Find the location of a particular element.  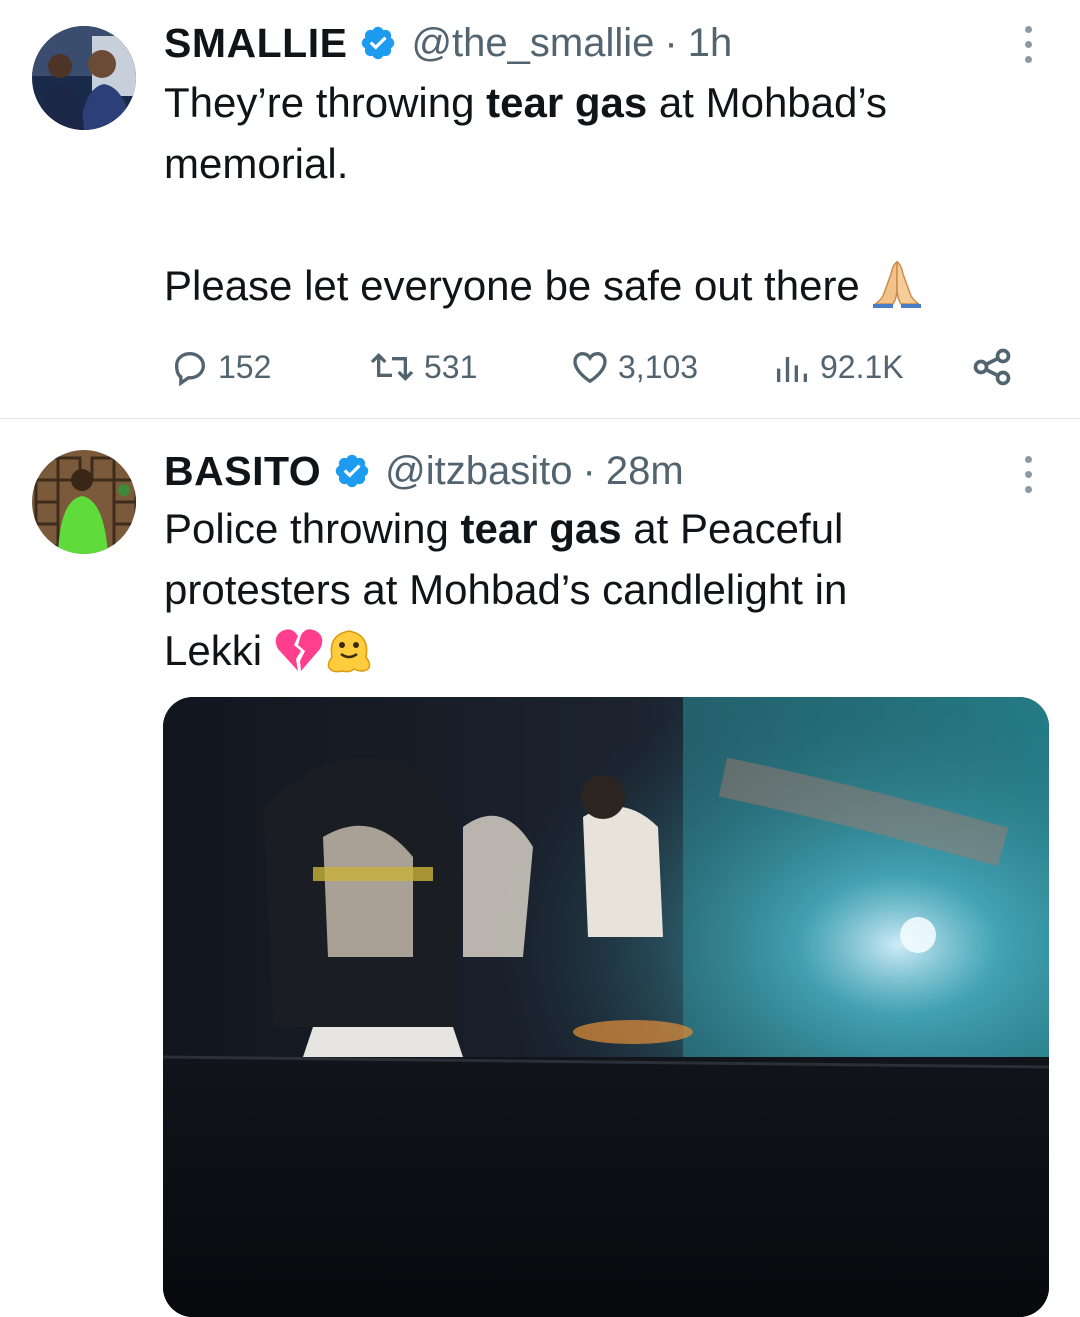

like-count: 3,103 is located at coordinates (658, 366).